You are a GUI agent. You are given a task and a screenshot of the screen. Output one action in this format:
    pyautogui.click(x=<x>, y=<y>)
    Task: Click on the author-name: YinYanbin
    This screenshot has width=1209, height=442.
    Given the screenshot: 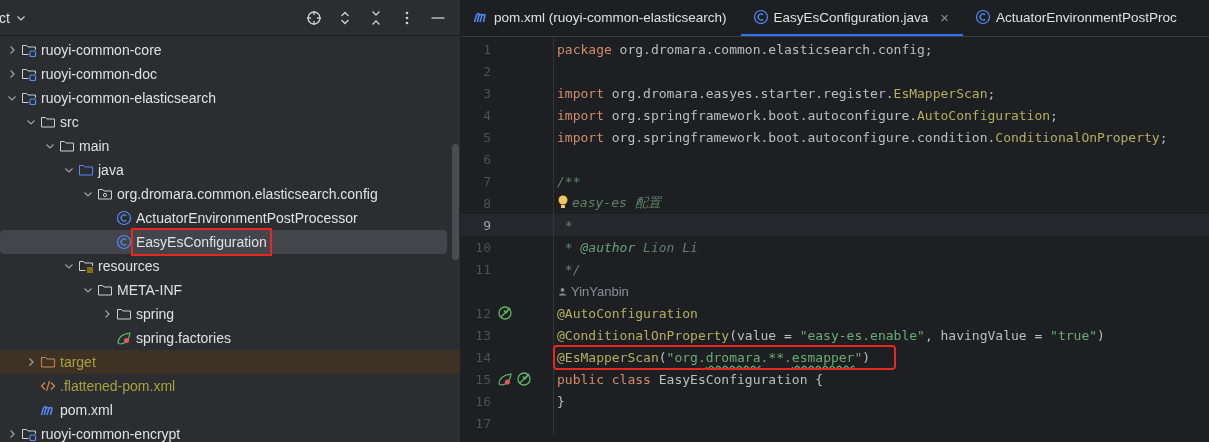 What is the action you would take?
    pyautogui.click(x=600, y=291)
    